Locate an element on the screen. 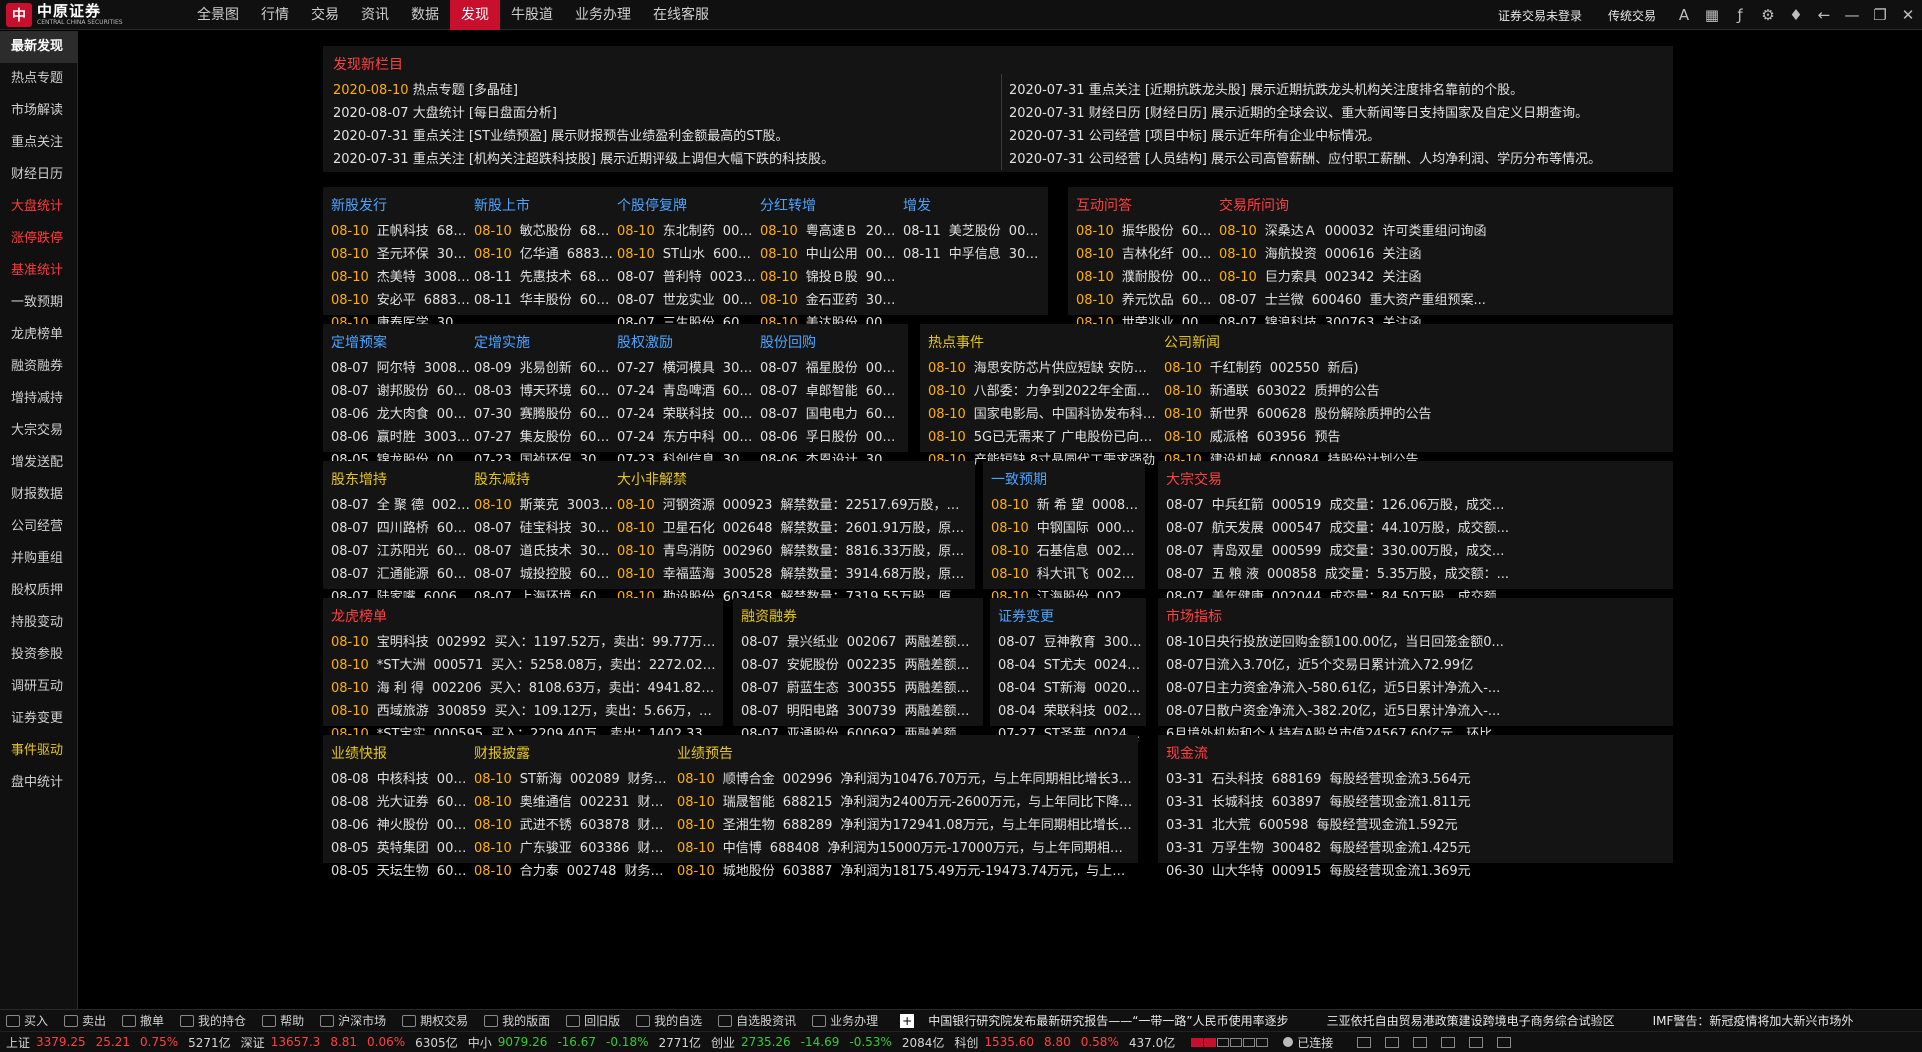 Image resolution: width=1922 pixels, height=1052 pixels. list-item: 08-10 粤高速Ｂ 200429 is located at coordinates (830, 231).